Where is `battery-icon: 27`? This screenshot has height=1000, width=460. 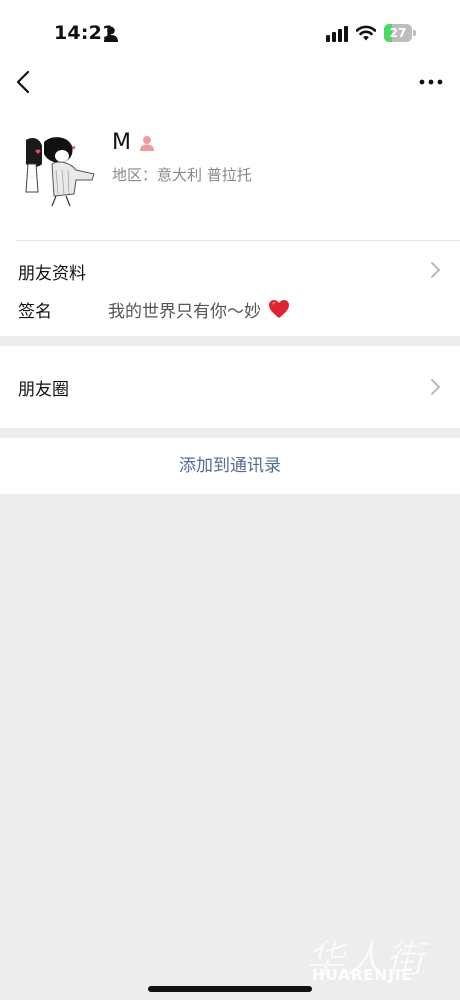
battery-icon: 27 is located at coordinates (400, 33).